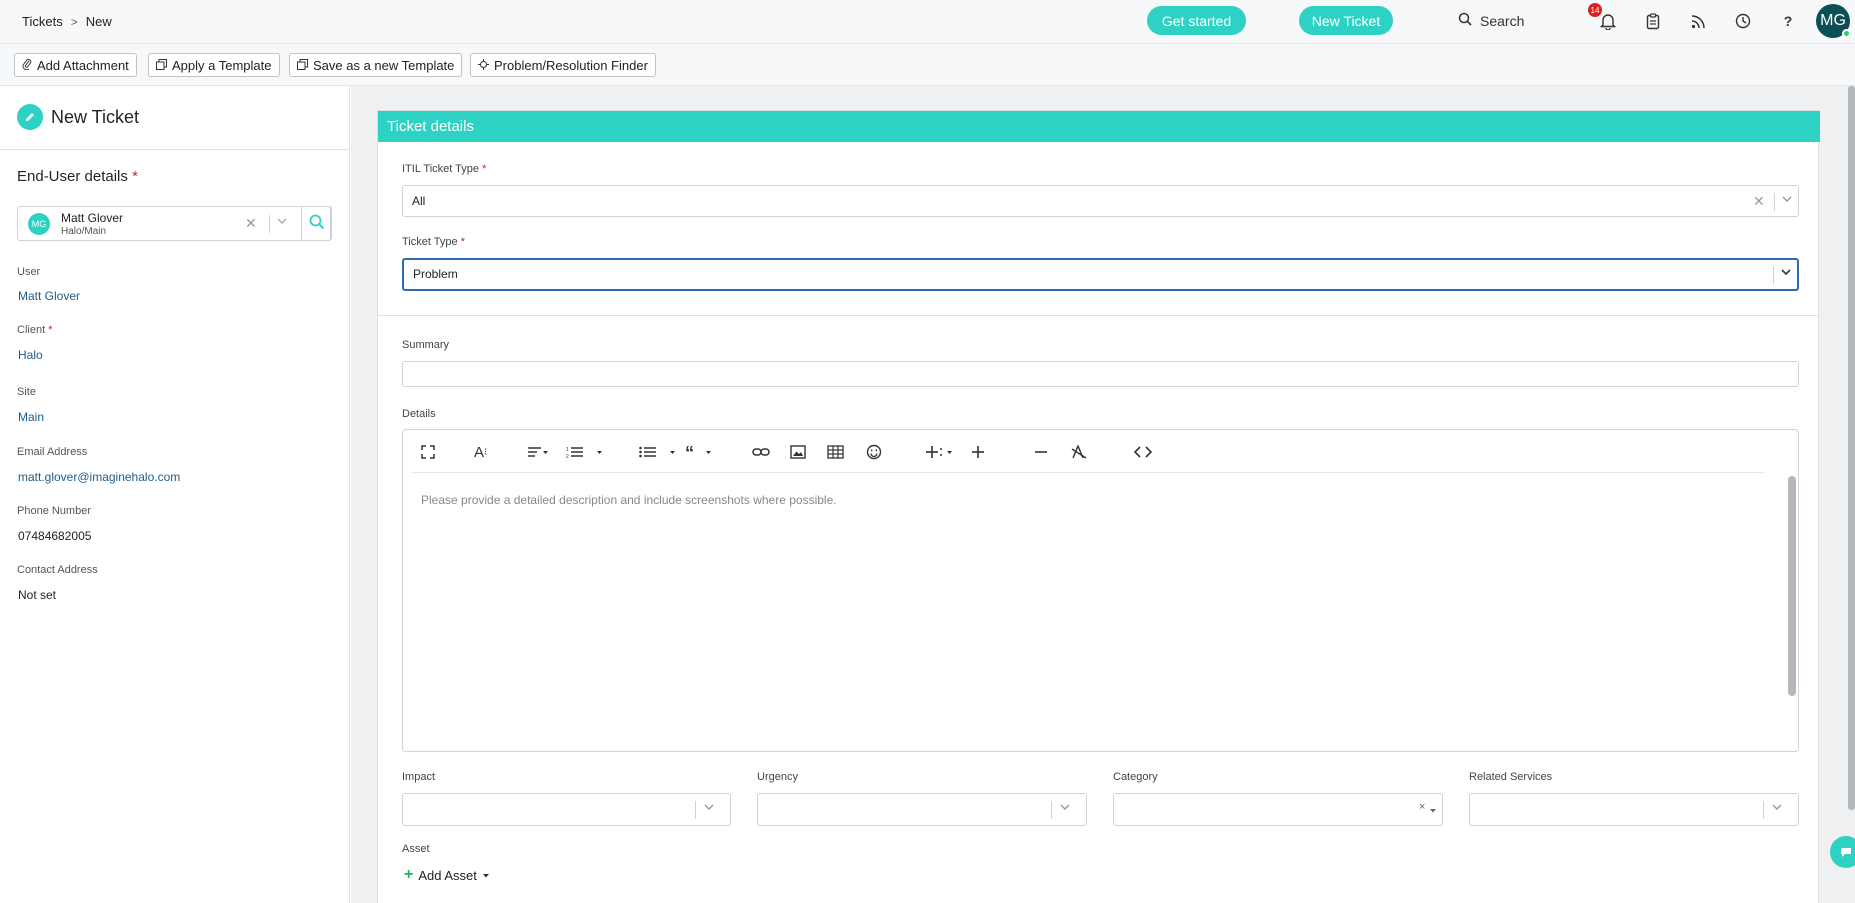 This screenshot has height=903, width=1855. Describe the element at coordinates (699, 452) in the screenshot. I see `quote-icon: “` at that location.